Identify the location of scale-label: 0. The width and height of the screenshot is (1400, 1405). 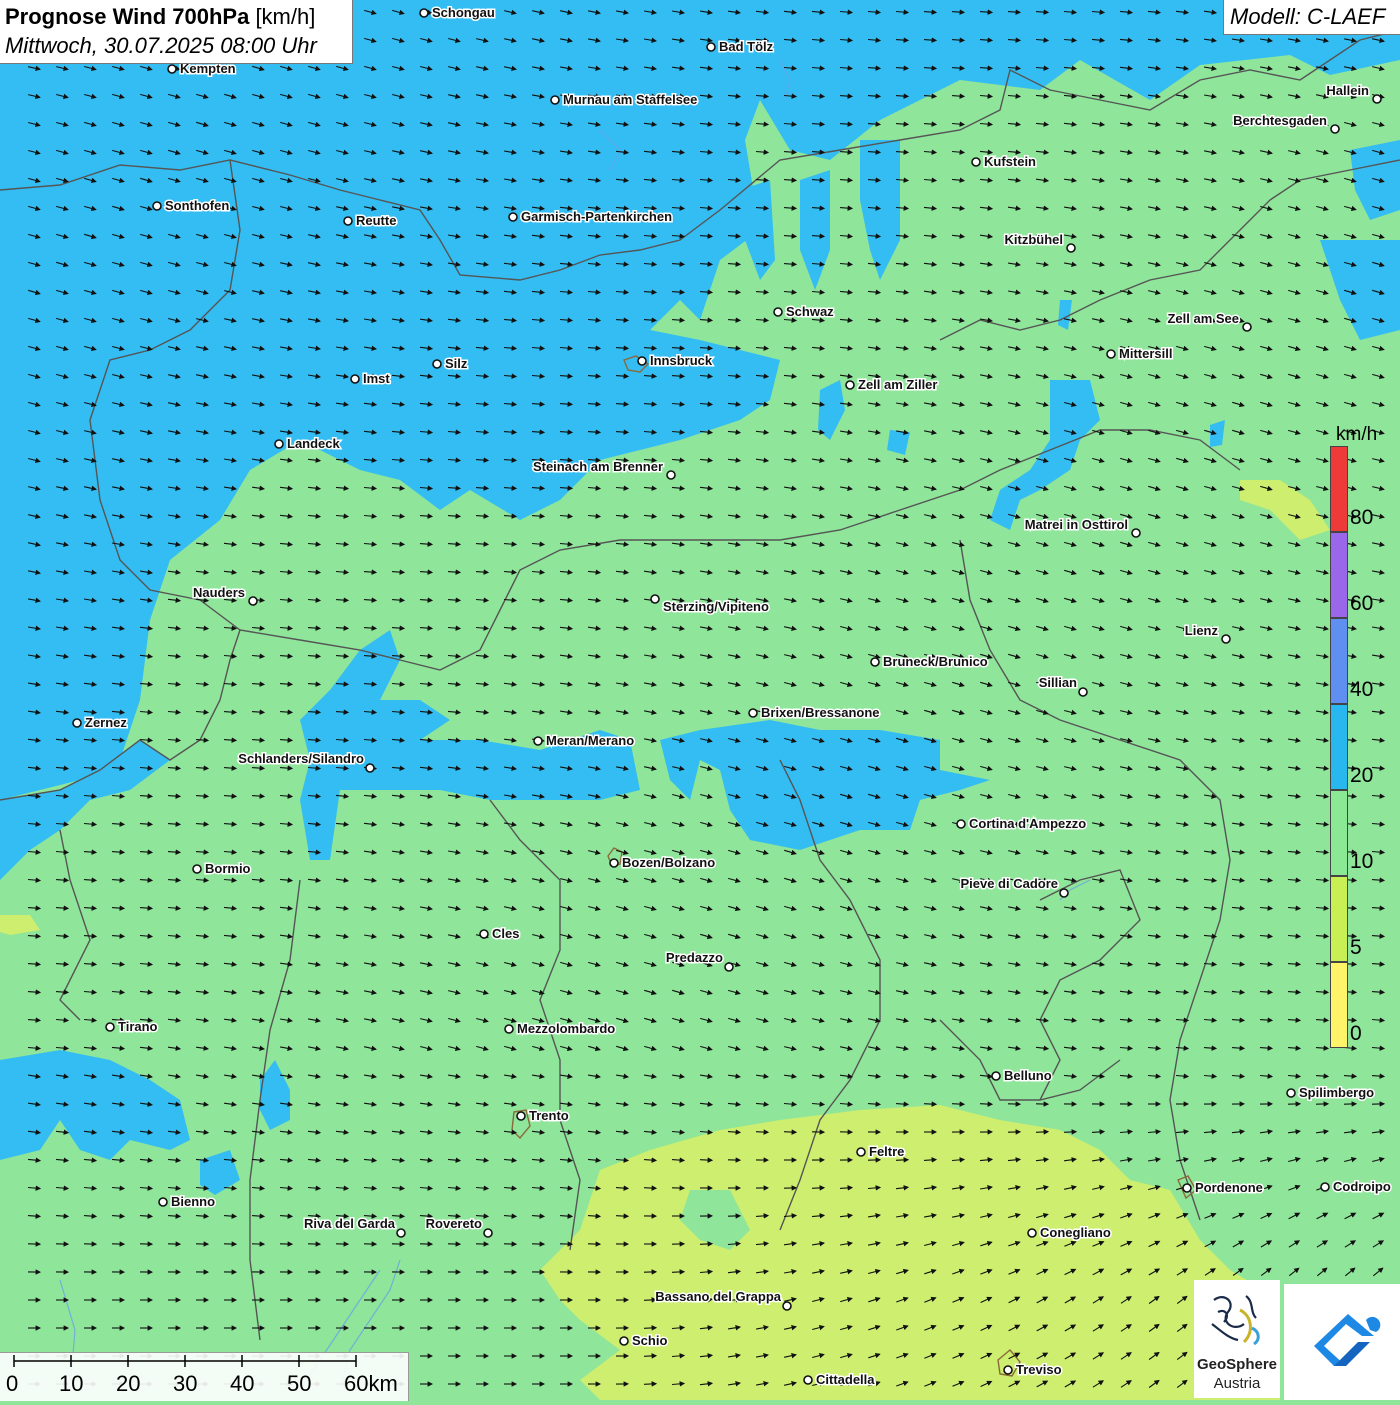
(12, 1384).